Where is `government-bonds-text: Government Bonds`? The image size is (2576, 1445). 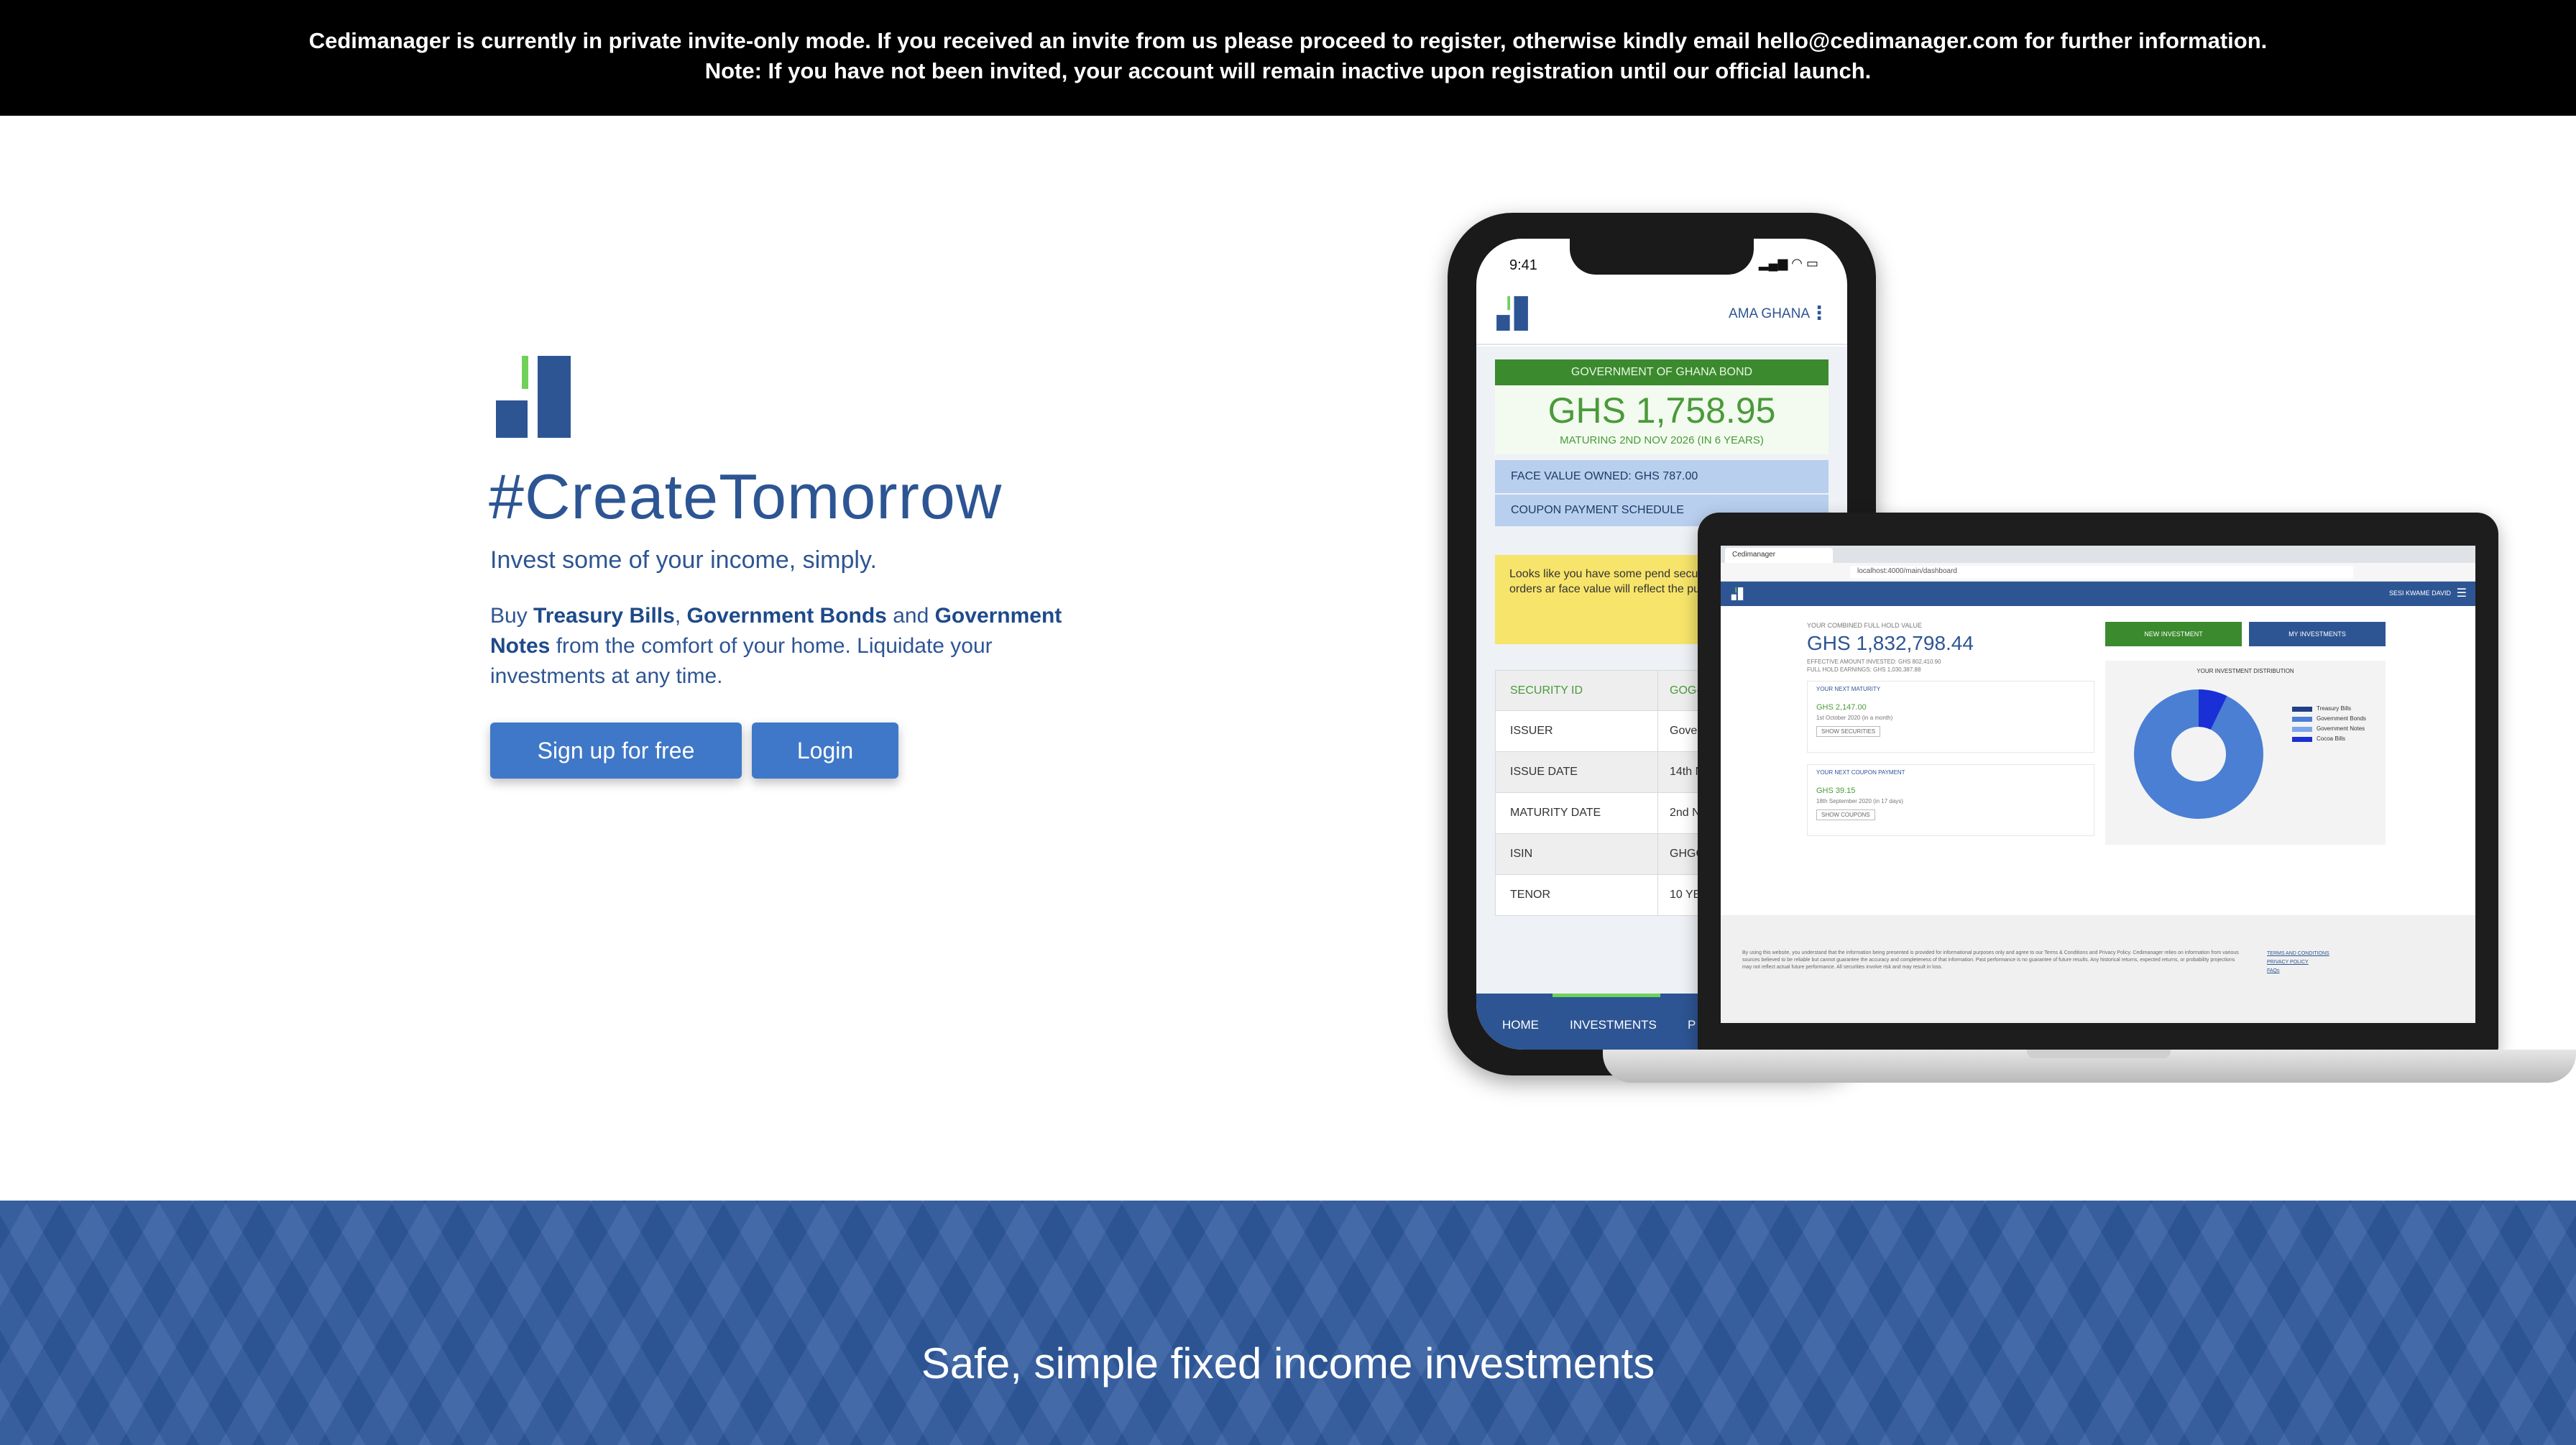 government-bonds-text: Government Bonds is located at coordinates (786, 616).